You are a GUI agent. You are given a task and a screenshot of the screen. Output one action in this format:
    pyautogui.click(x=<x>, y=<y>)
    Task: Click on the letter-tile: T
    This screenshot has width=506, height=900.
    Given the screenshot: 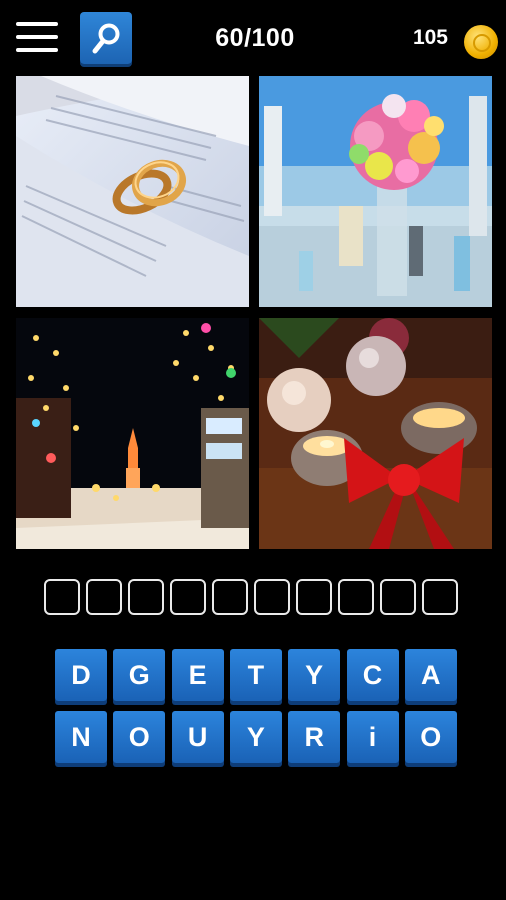 What is the action you would take?
    pyautogui.click(x=255, y=675)
    